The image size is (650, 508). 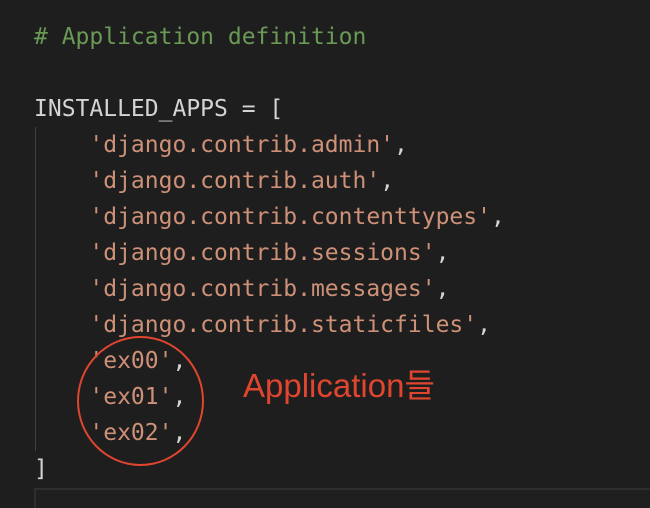 I want to click on code-line-item: 'django.contrib.messages',, so click(x=241, y=289).